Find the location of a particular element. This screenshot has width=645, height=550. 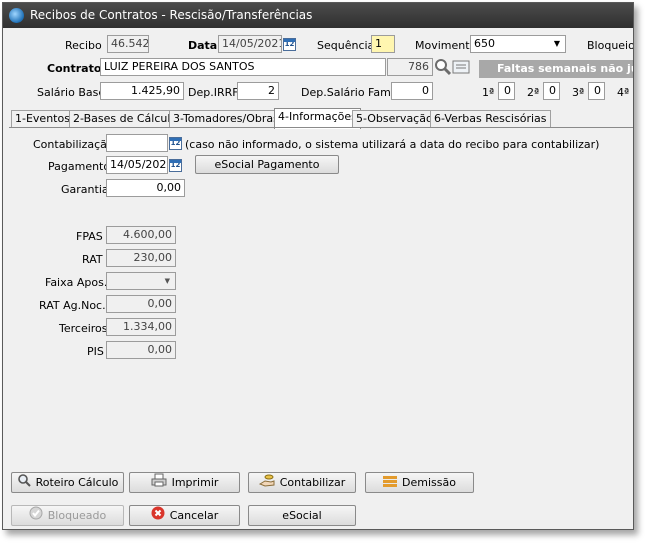

week-2-label: 2ª is located at coordinates (533, 92).